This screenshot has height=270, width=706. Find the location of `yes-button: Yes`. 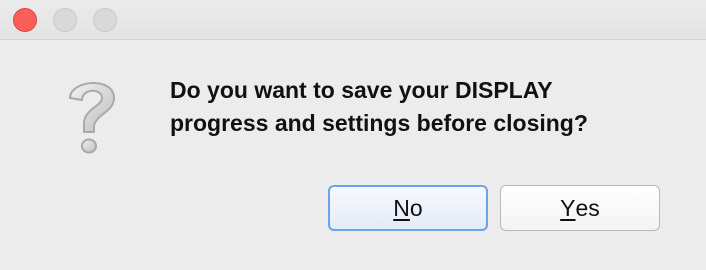

yes-button: Yes is located at coordinates (580, 208).